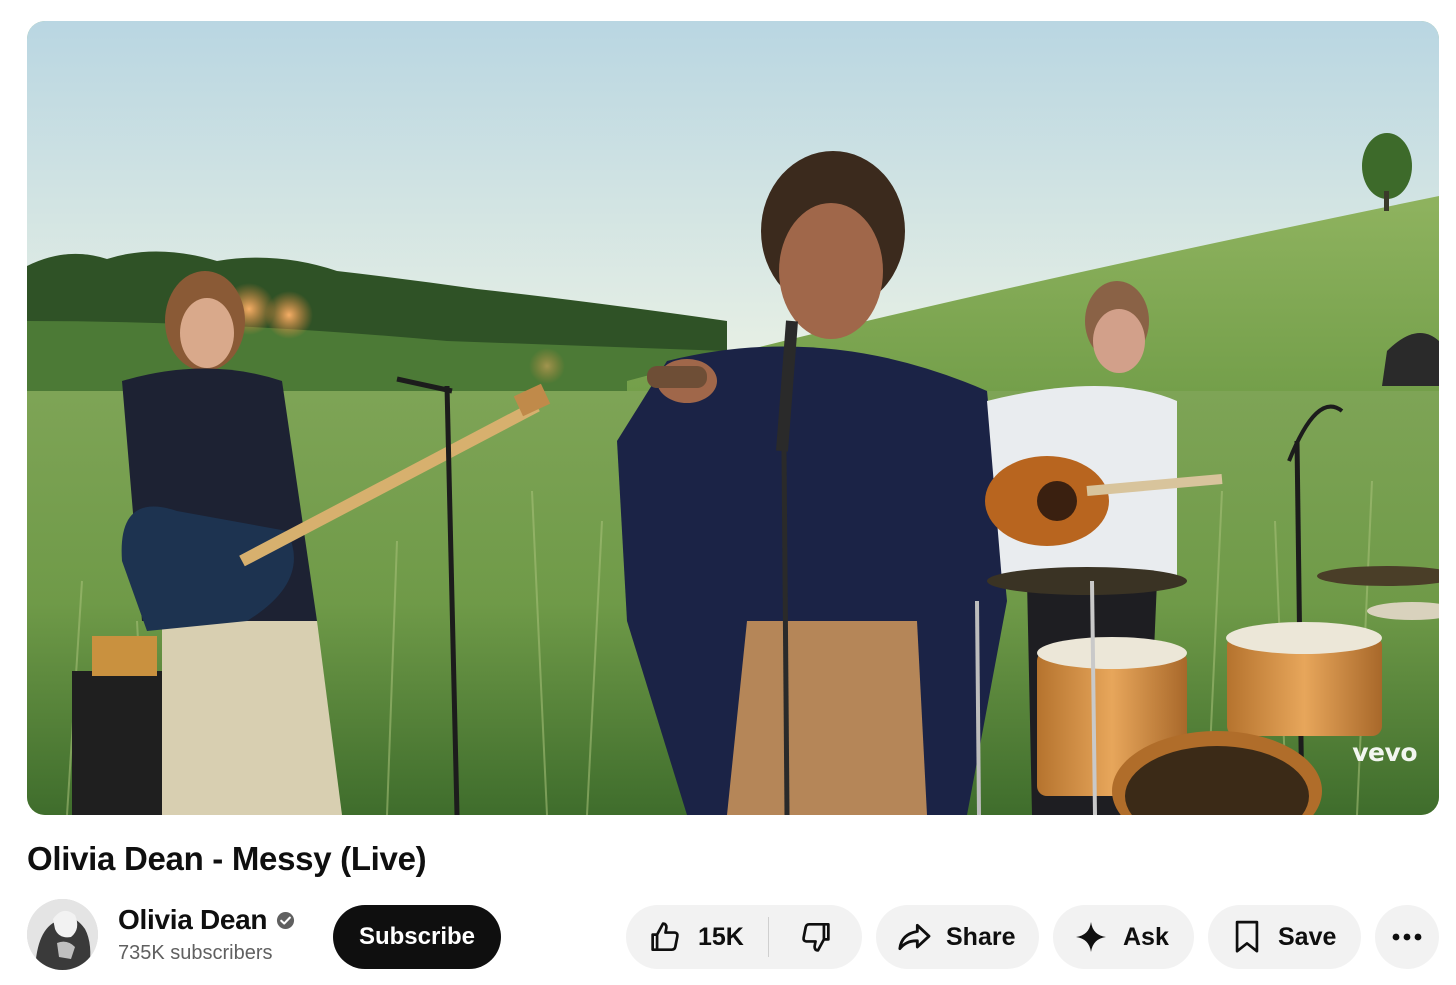 The height and width of the screenshot is (985, 1456). I want to click on bookmark-icon, so click(1247, 936).